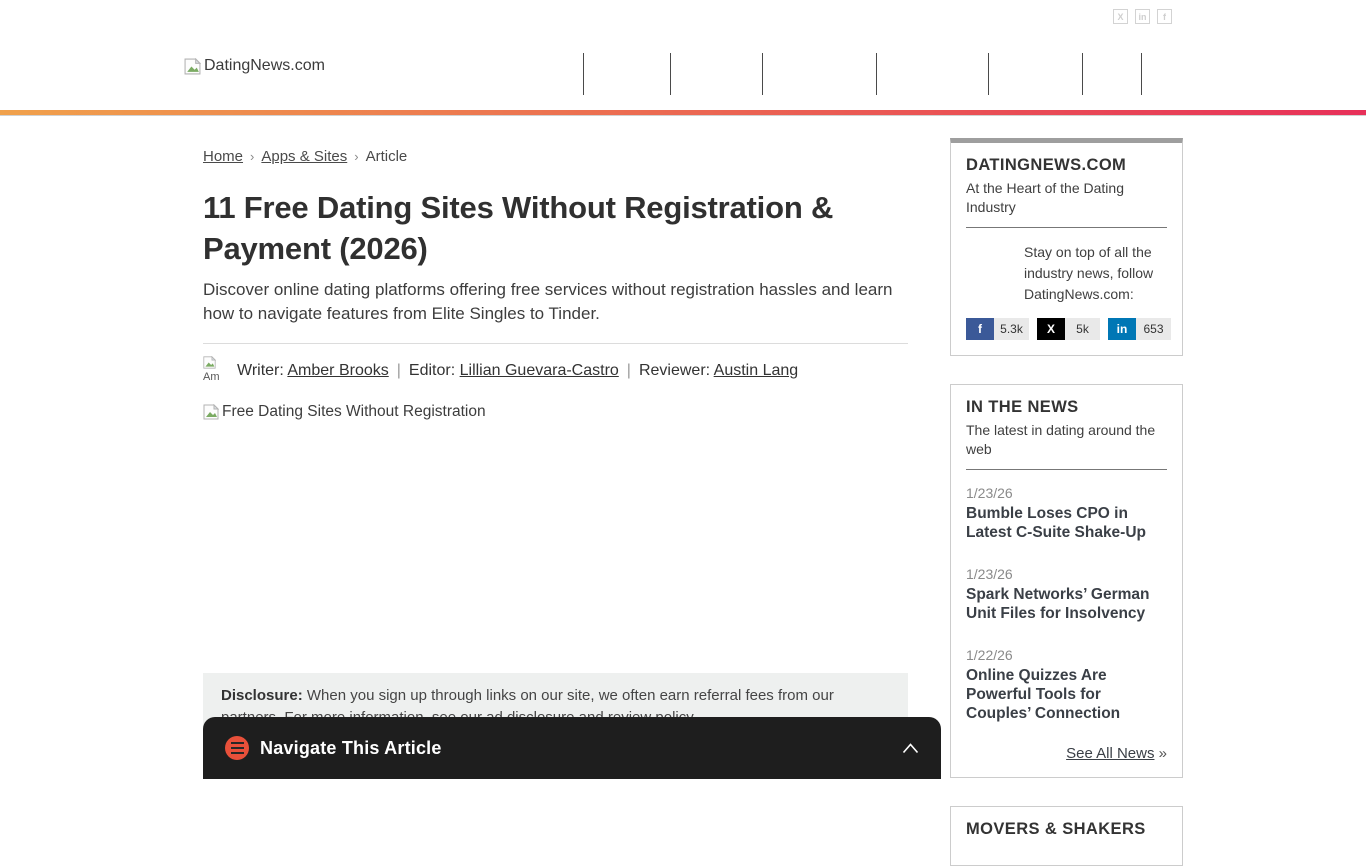  I want to click on see-all-news: See All News », so click(1066, 753).